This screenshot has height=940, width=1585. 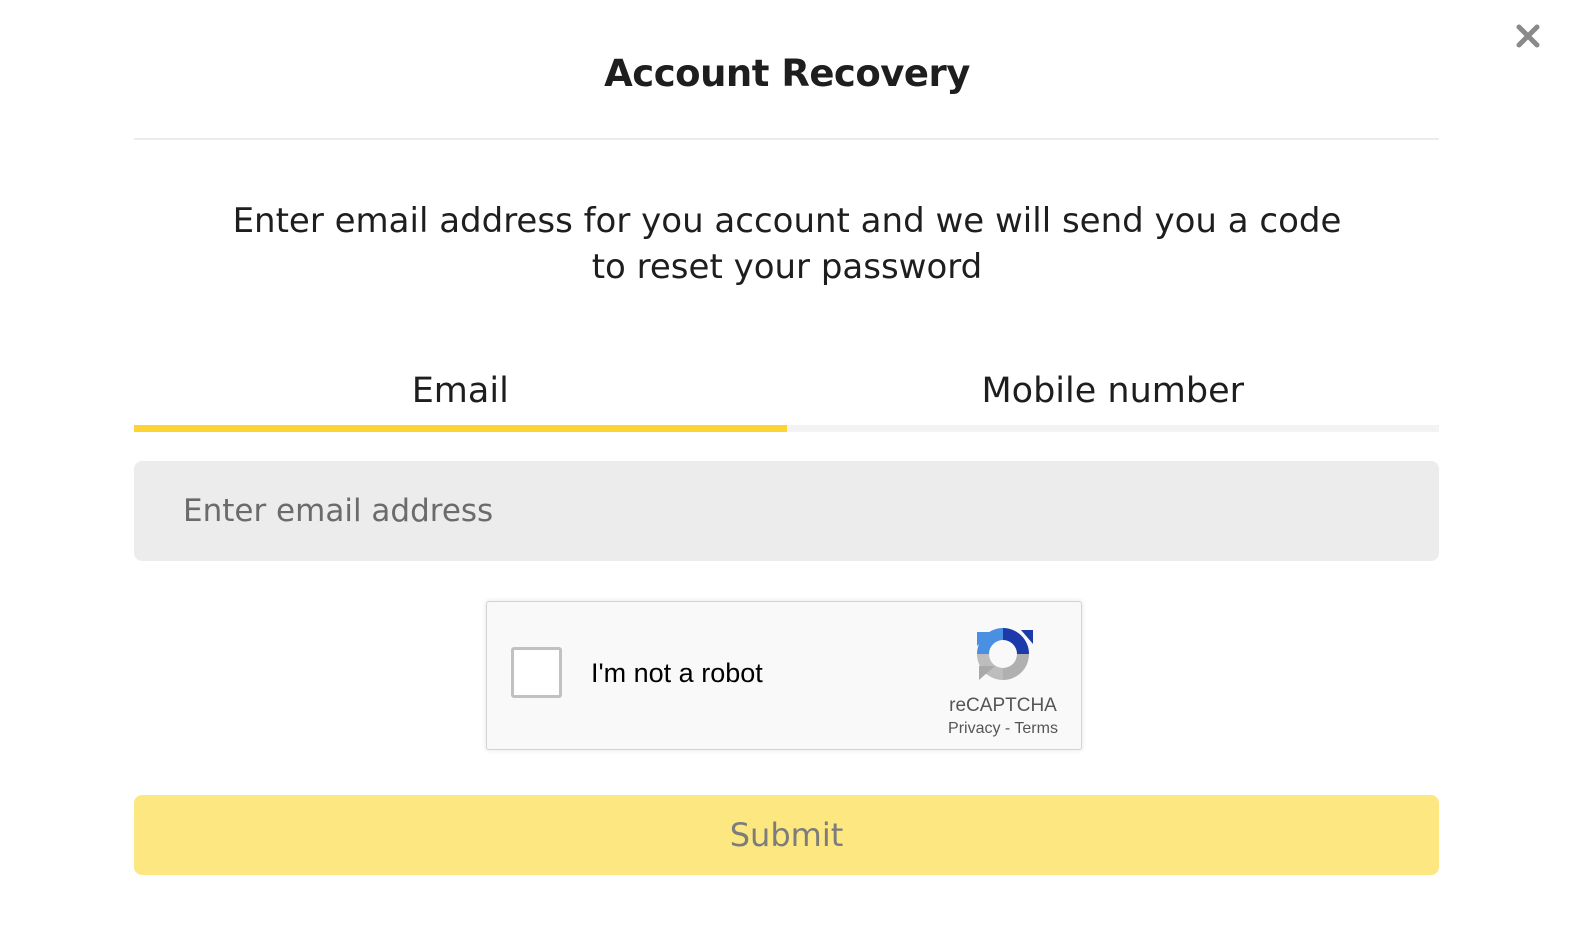 I want to click on recaptcha-logo-icon, so click(x=1005, y=654).